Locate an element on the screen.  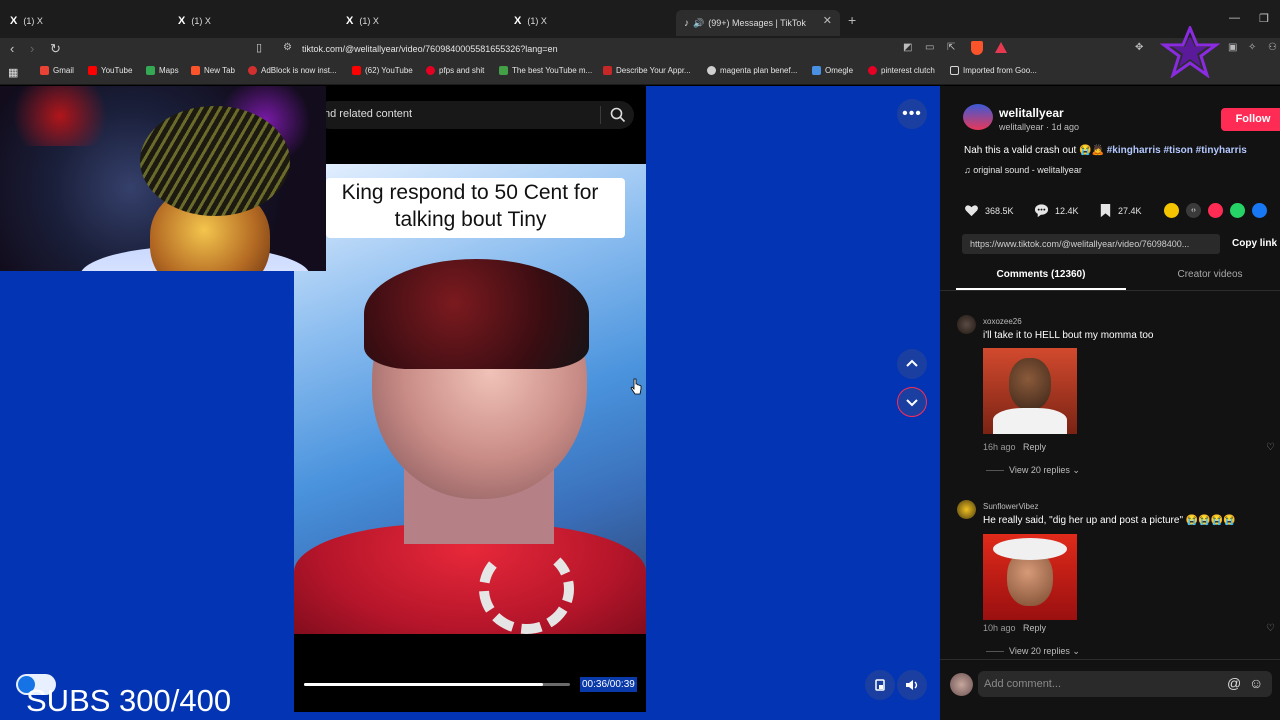
comment-time: 10h ago is located at coordinates (999, 628).